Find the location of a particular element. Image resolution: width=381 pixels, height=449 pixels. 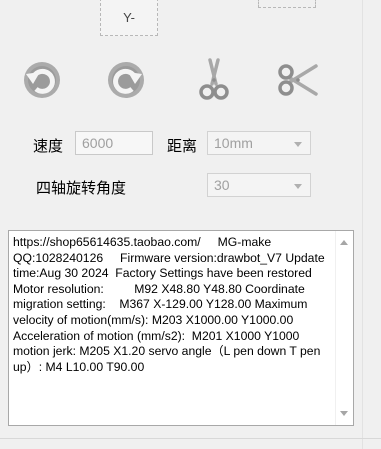

bottom-divider is located at coordinates (190, 438).